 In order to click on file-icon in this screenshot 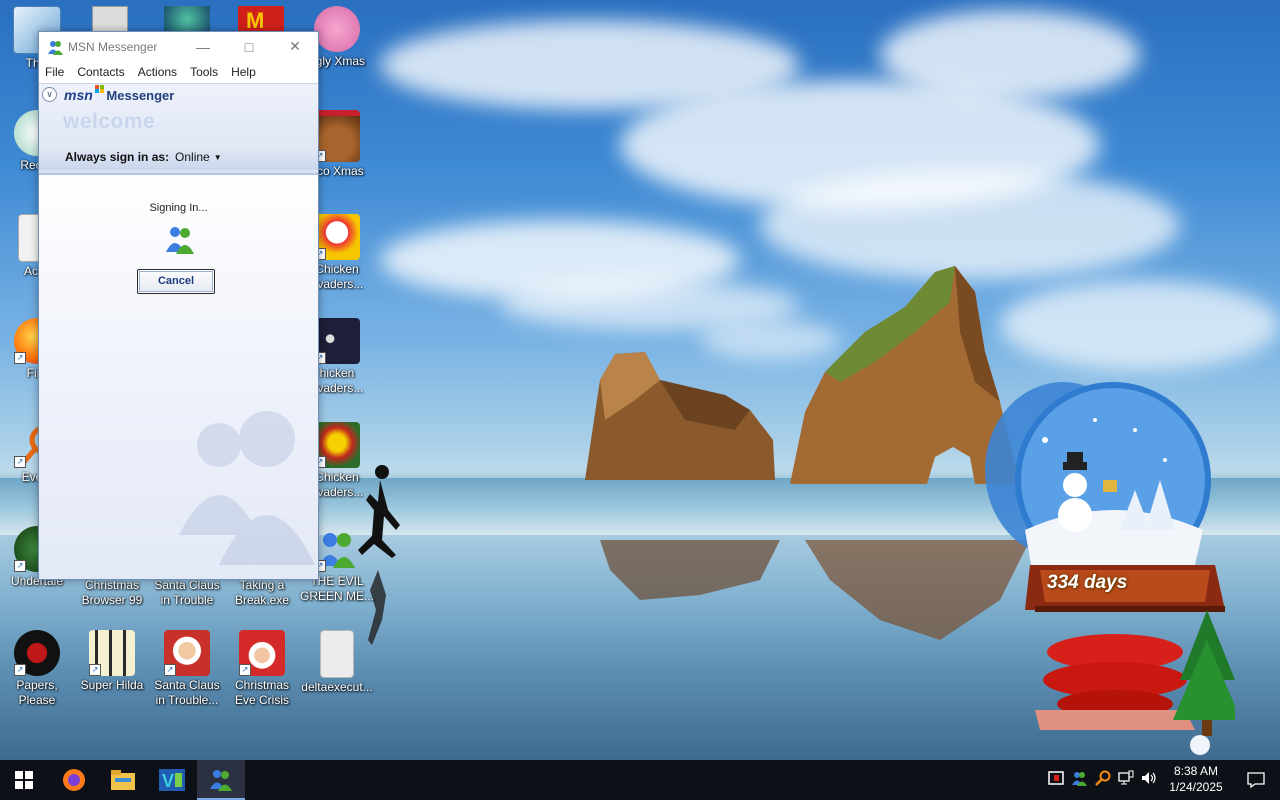, I will do `click(337, 654)`.